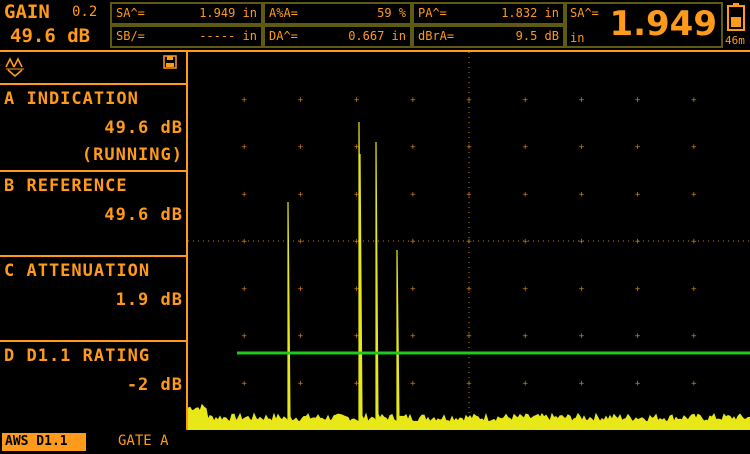 This screenshot has height=454, width=750. Describe the element at coordinates (132, 155) in the screenshot. I see `menu-item-status: (RUNNING)` at that location.